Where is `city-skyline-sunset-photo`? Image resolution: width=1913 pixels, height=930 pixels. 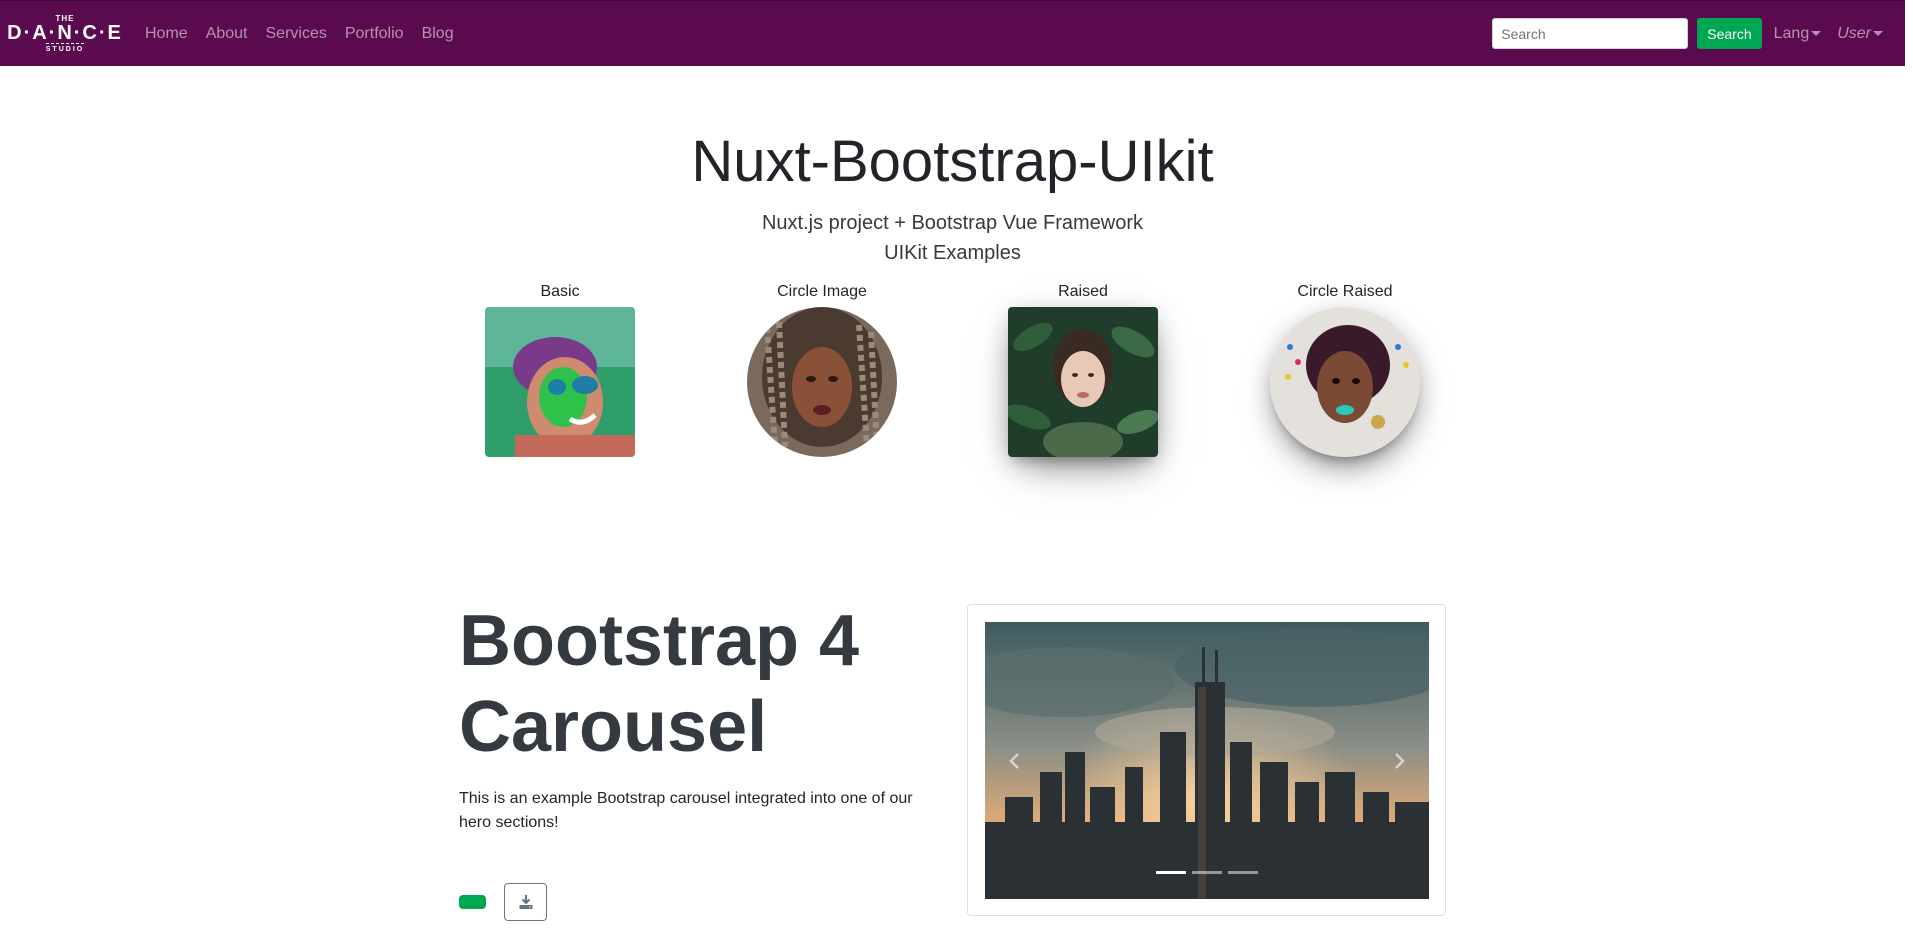 city-skyline-sunset-photo is located at coordinates (1207, 760).